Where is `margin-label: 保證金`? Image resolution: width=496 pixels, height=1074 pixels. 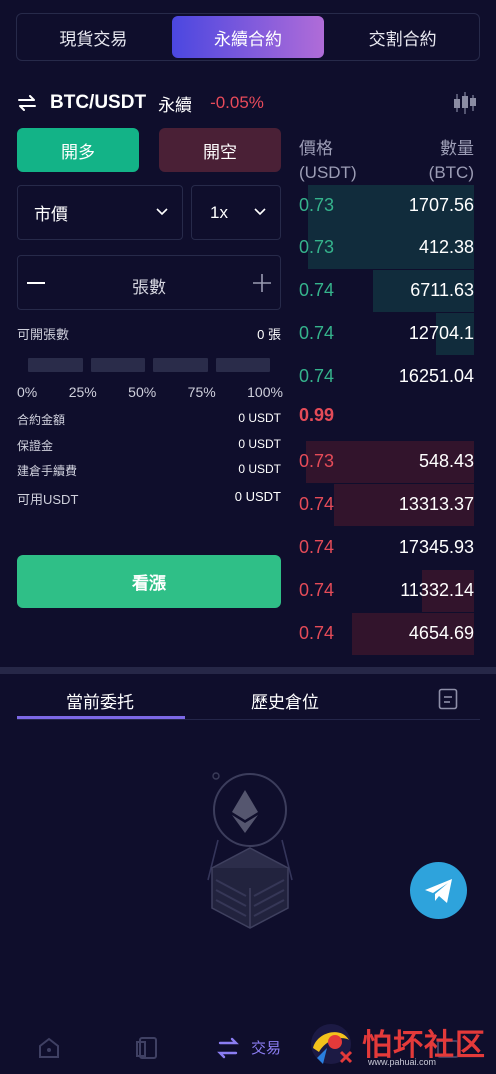
margin-label: 保證金 is located at coordinates (35, 446).